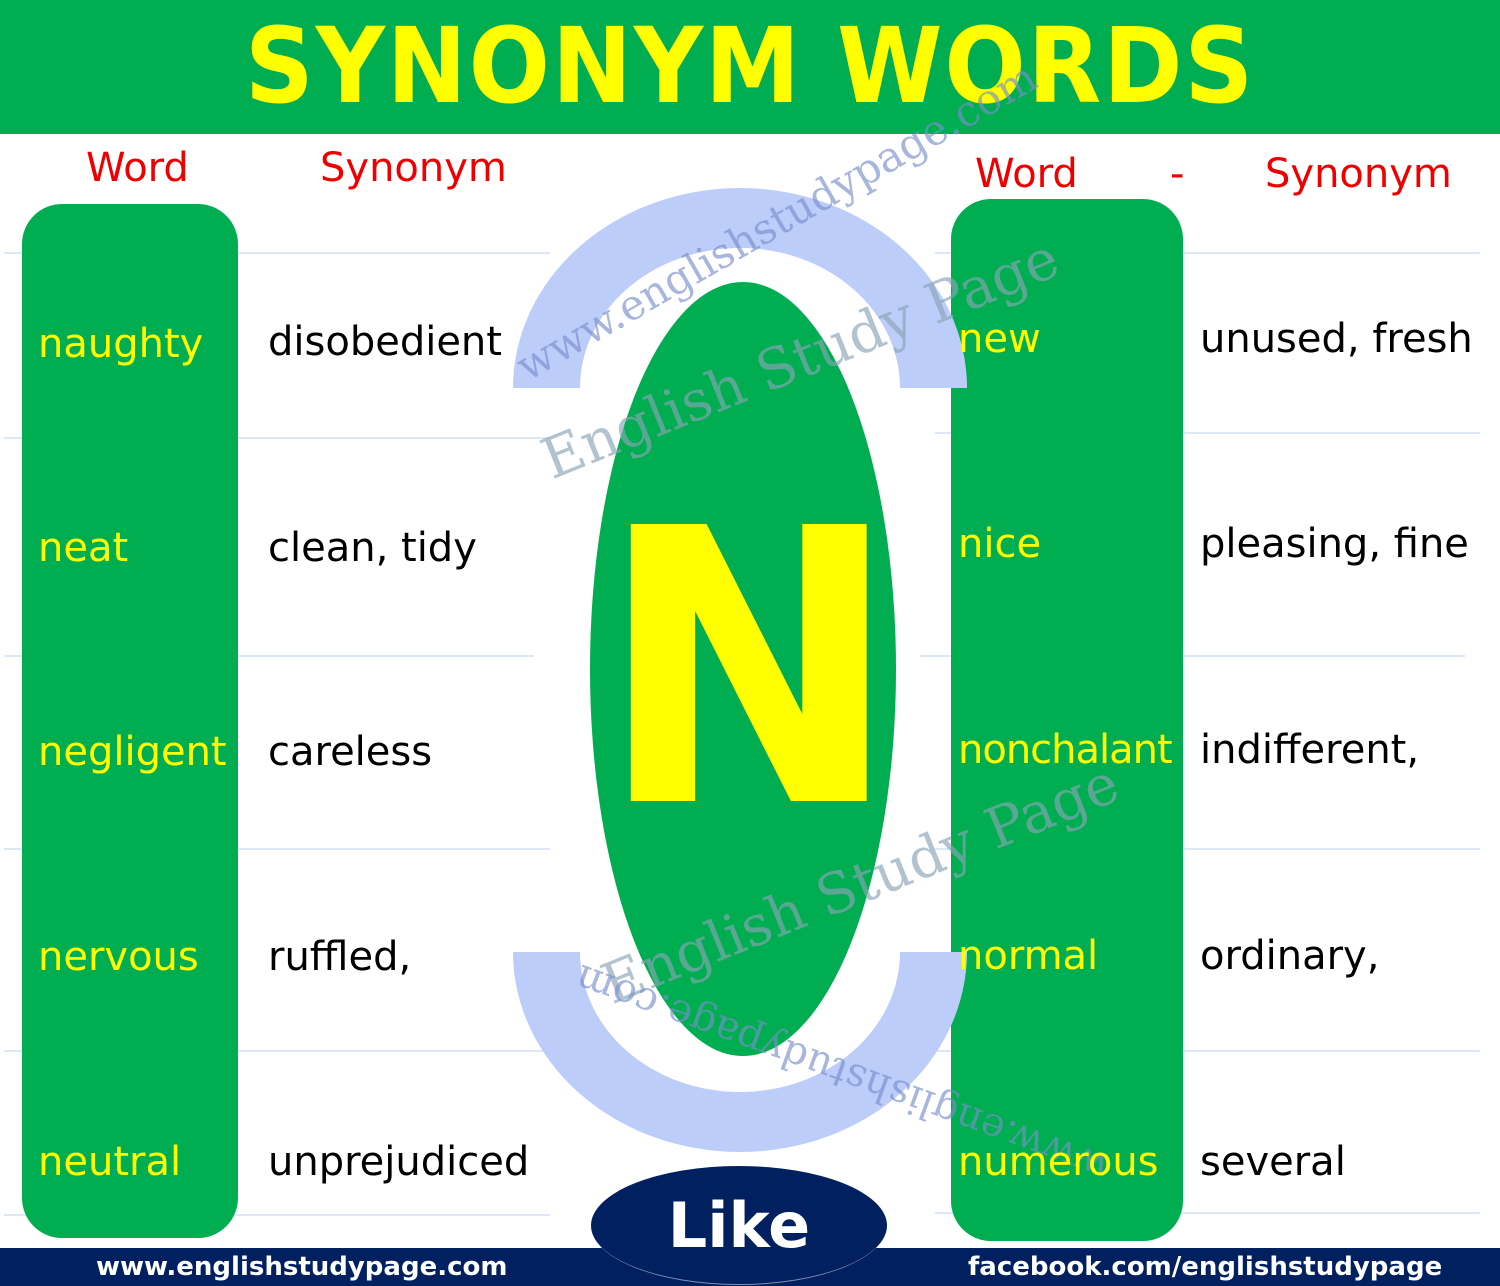 The image size is (1500, 1286). What do you see at coordinates (750, 66) in the screenshot?
I see `page-title: SYNONYM WORDS` at bounding box center [750, 66].